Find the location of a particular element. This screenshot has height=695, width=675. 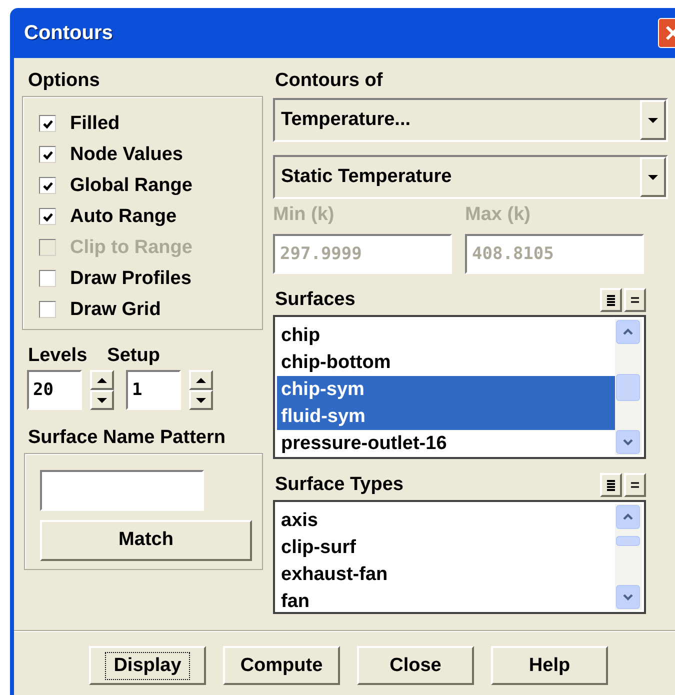

pattern-label: Surface Name Pattern is located at coordinates (126, 438).